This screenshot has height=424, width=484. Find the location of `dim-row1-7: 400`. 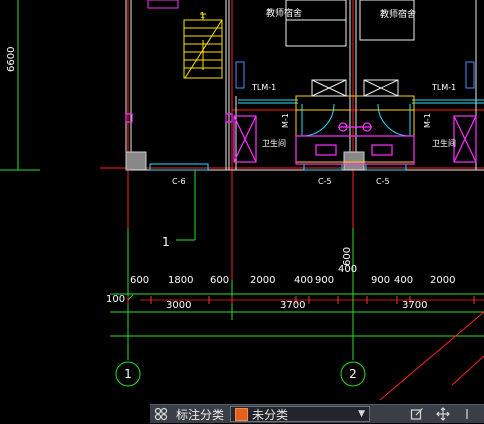

dim-row1-7: 400 is located at coordinates (403, 280).